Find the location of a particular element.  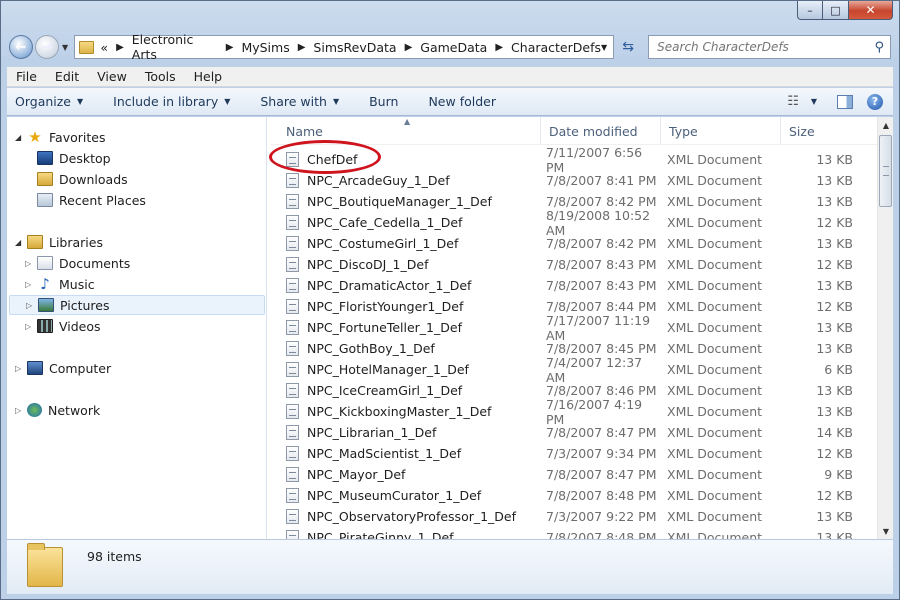

nav-pictures: ▷ Pictures is located at coordinates (137, 305).